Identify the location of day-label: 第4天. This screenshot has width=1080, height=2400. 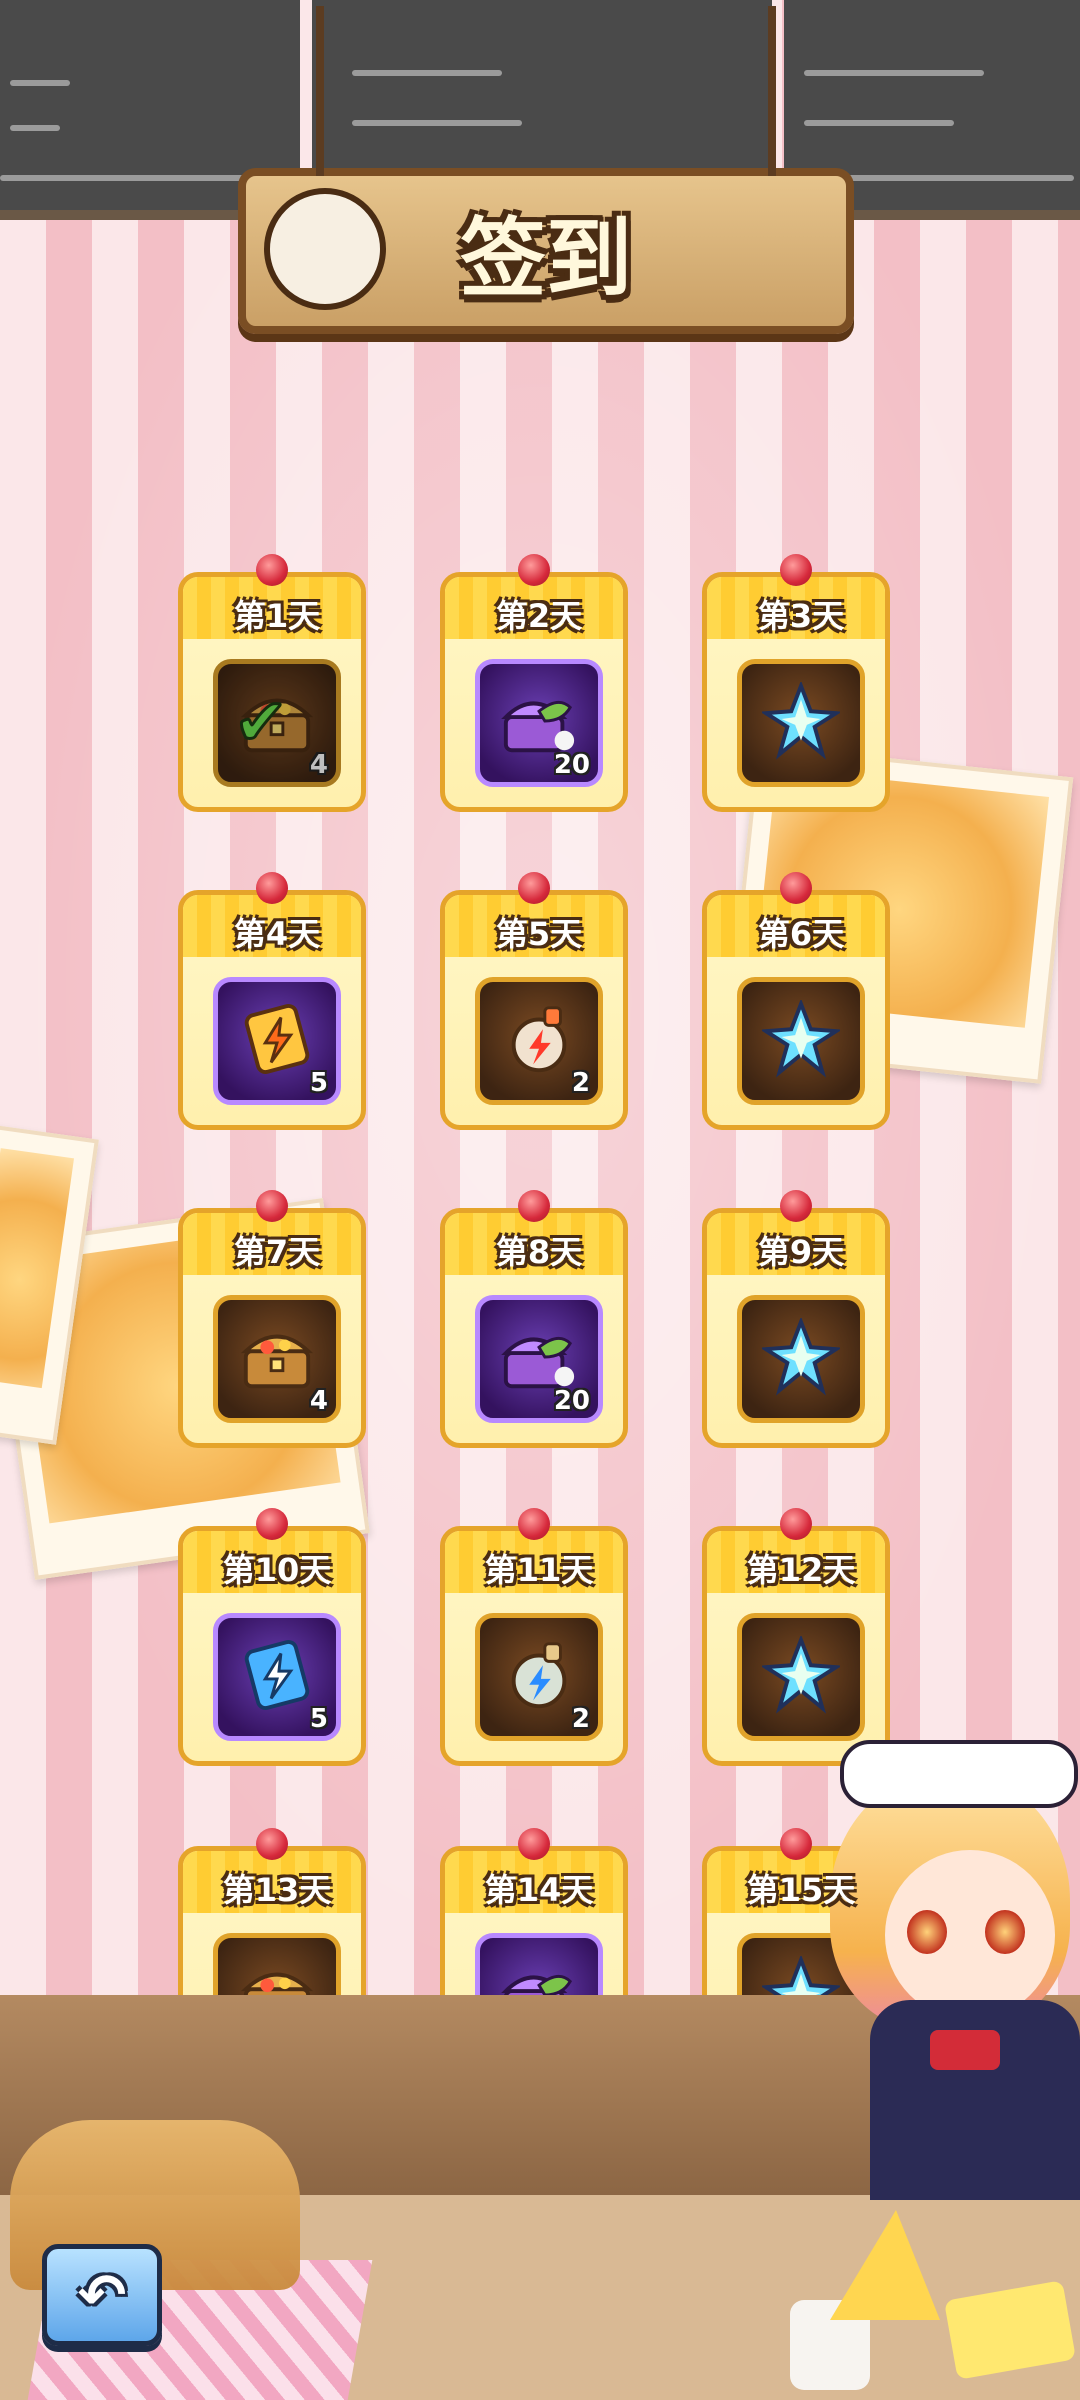
(277, 934).